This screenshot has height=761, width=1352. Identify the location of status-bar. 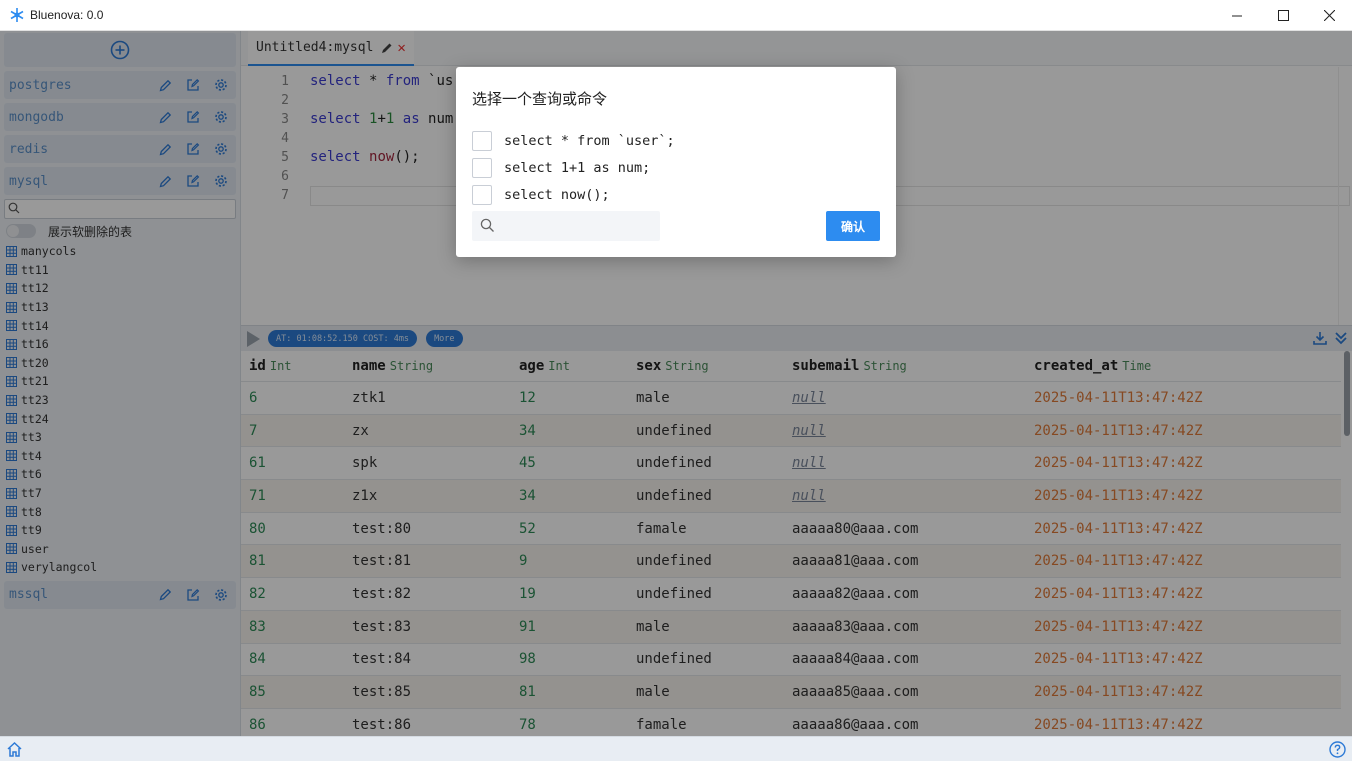
(676, 748).